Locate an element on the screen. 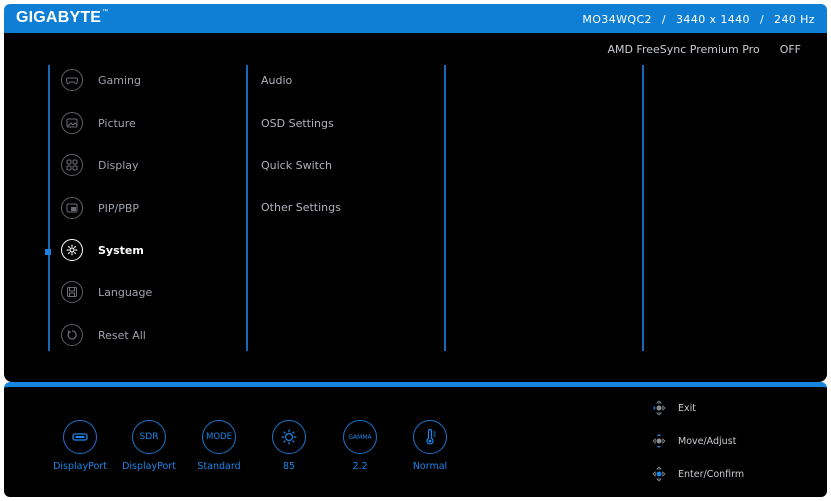  menu-item-display: Display is located at coordinates (151, 165).